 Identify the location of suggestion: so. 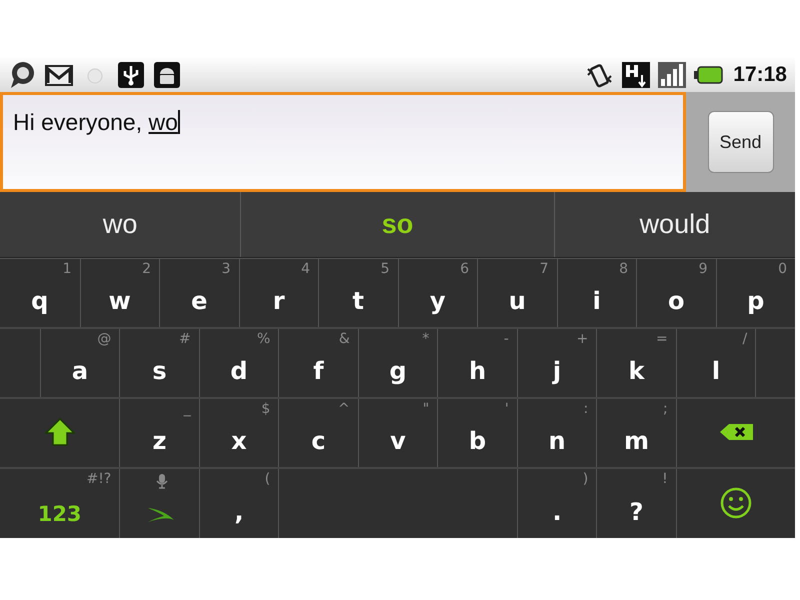
(398, 224).